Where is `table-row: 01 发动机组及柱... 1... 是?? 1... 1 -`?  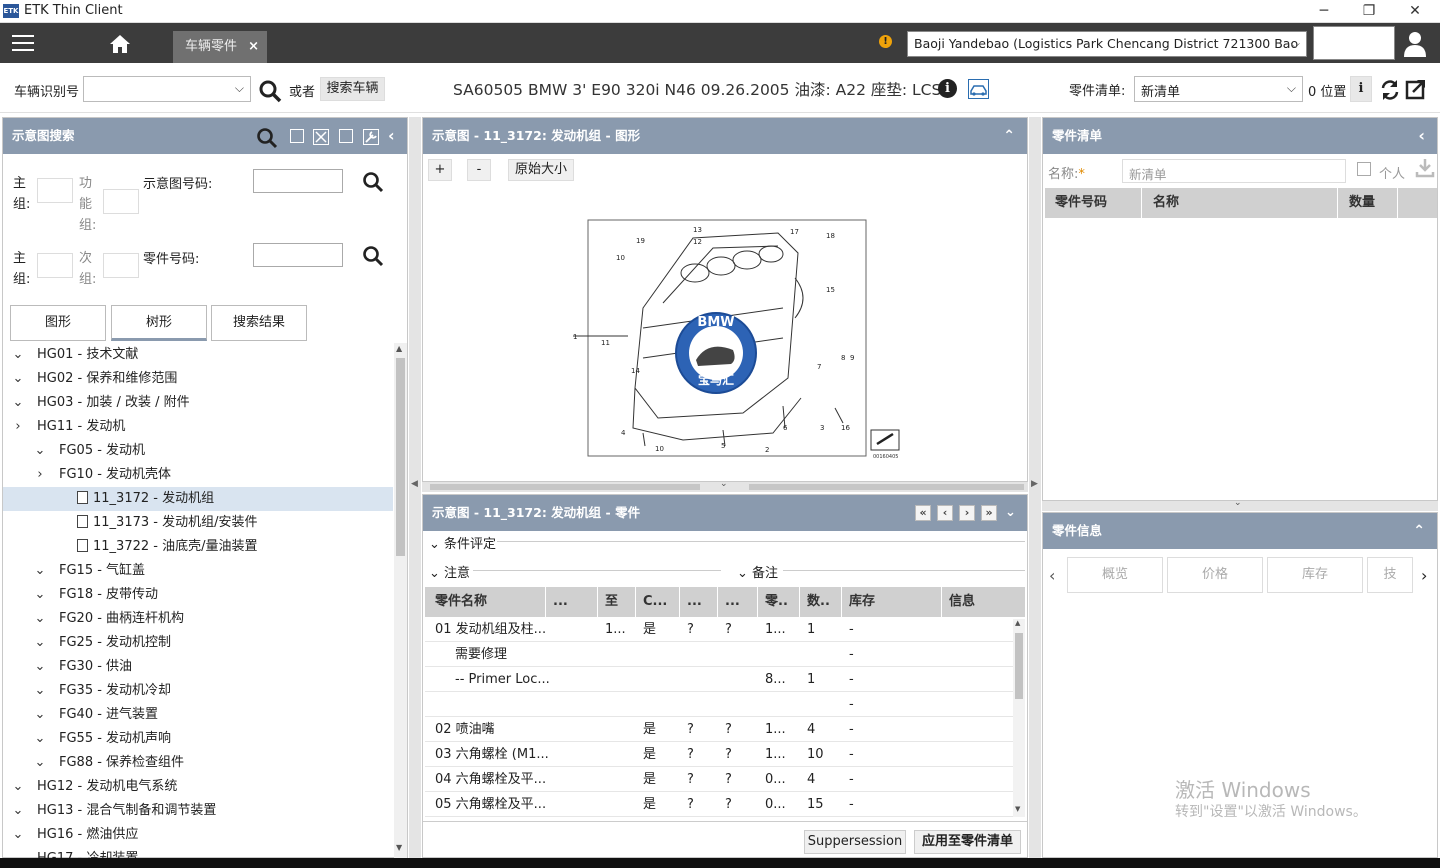
table-row: 01 发动机组及柱... 1... 是?? 1... 1 - is located at coordinates (720, 629).